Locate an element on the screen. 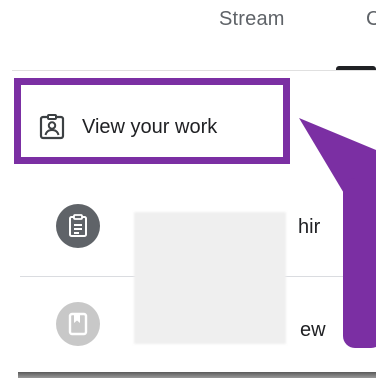  bottom-edge-shadow is located at coordinates (197, 375).